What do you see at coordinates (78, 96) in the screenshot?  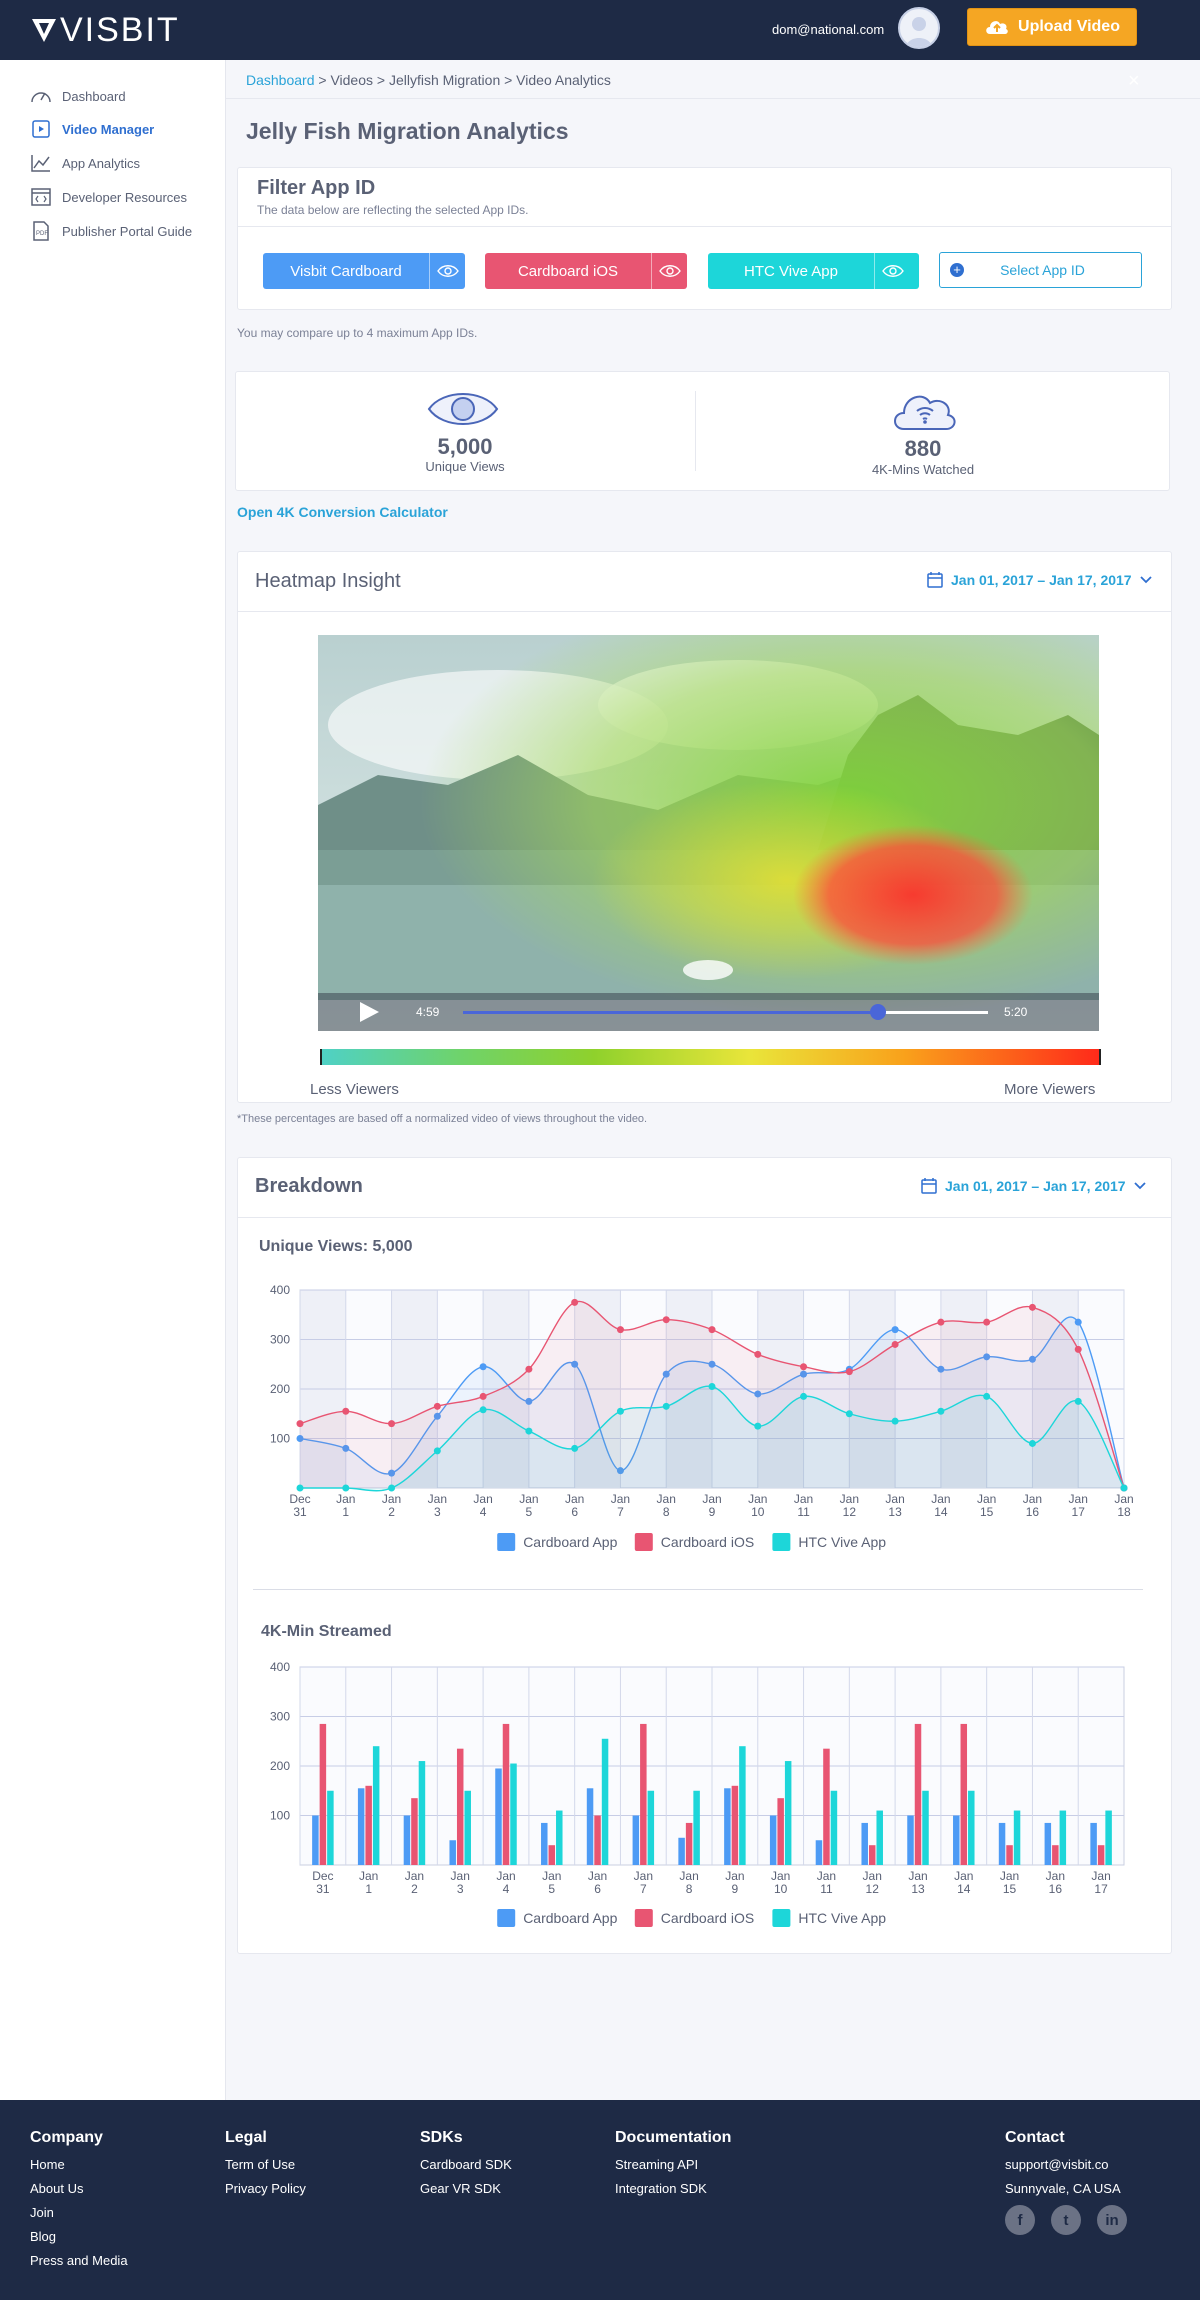 I see `sidebar-item-dashboard: Dashboard` at bounding box center [78, 96].